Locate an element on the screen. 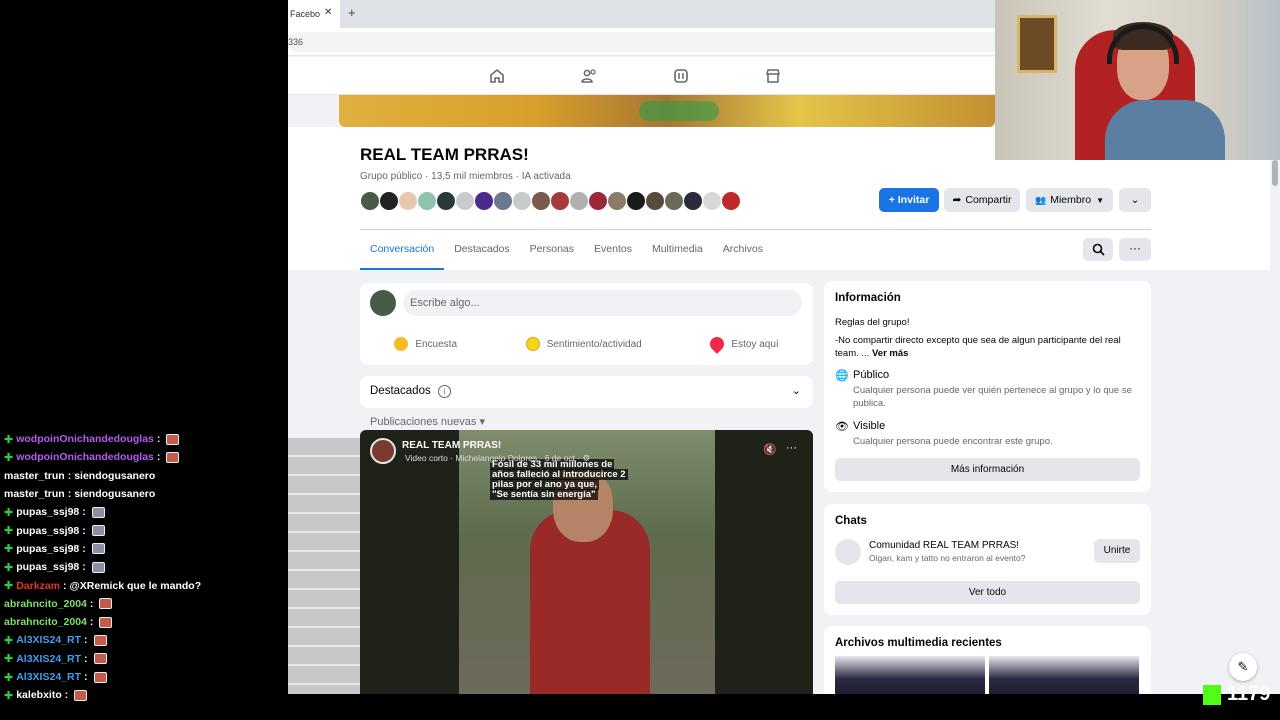 This screenshot has width=1280, height=720. member-avatars is located at coordinates (550, 201).